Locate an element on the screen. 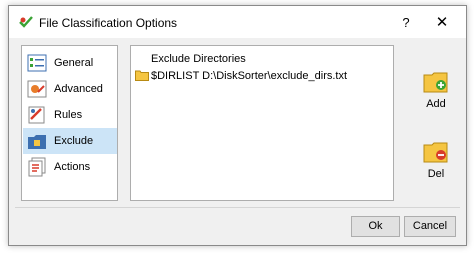  ok-button: Ok is located at coordinates (375, 226).